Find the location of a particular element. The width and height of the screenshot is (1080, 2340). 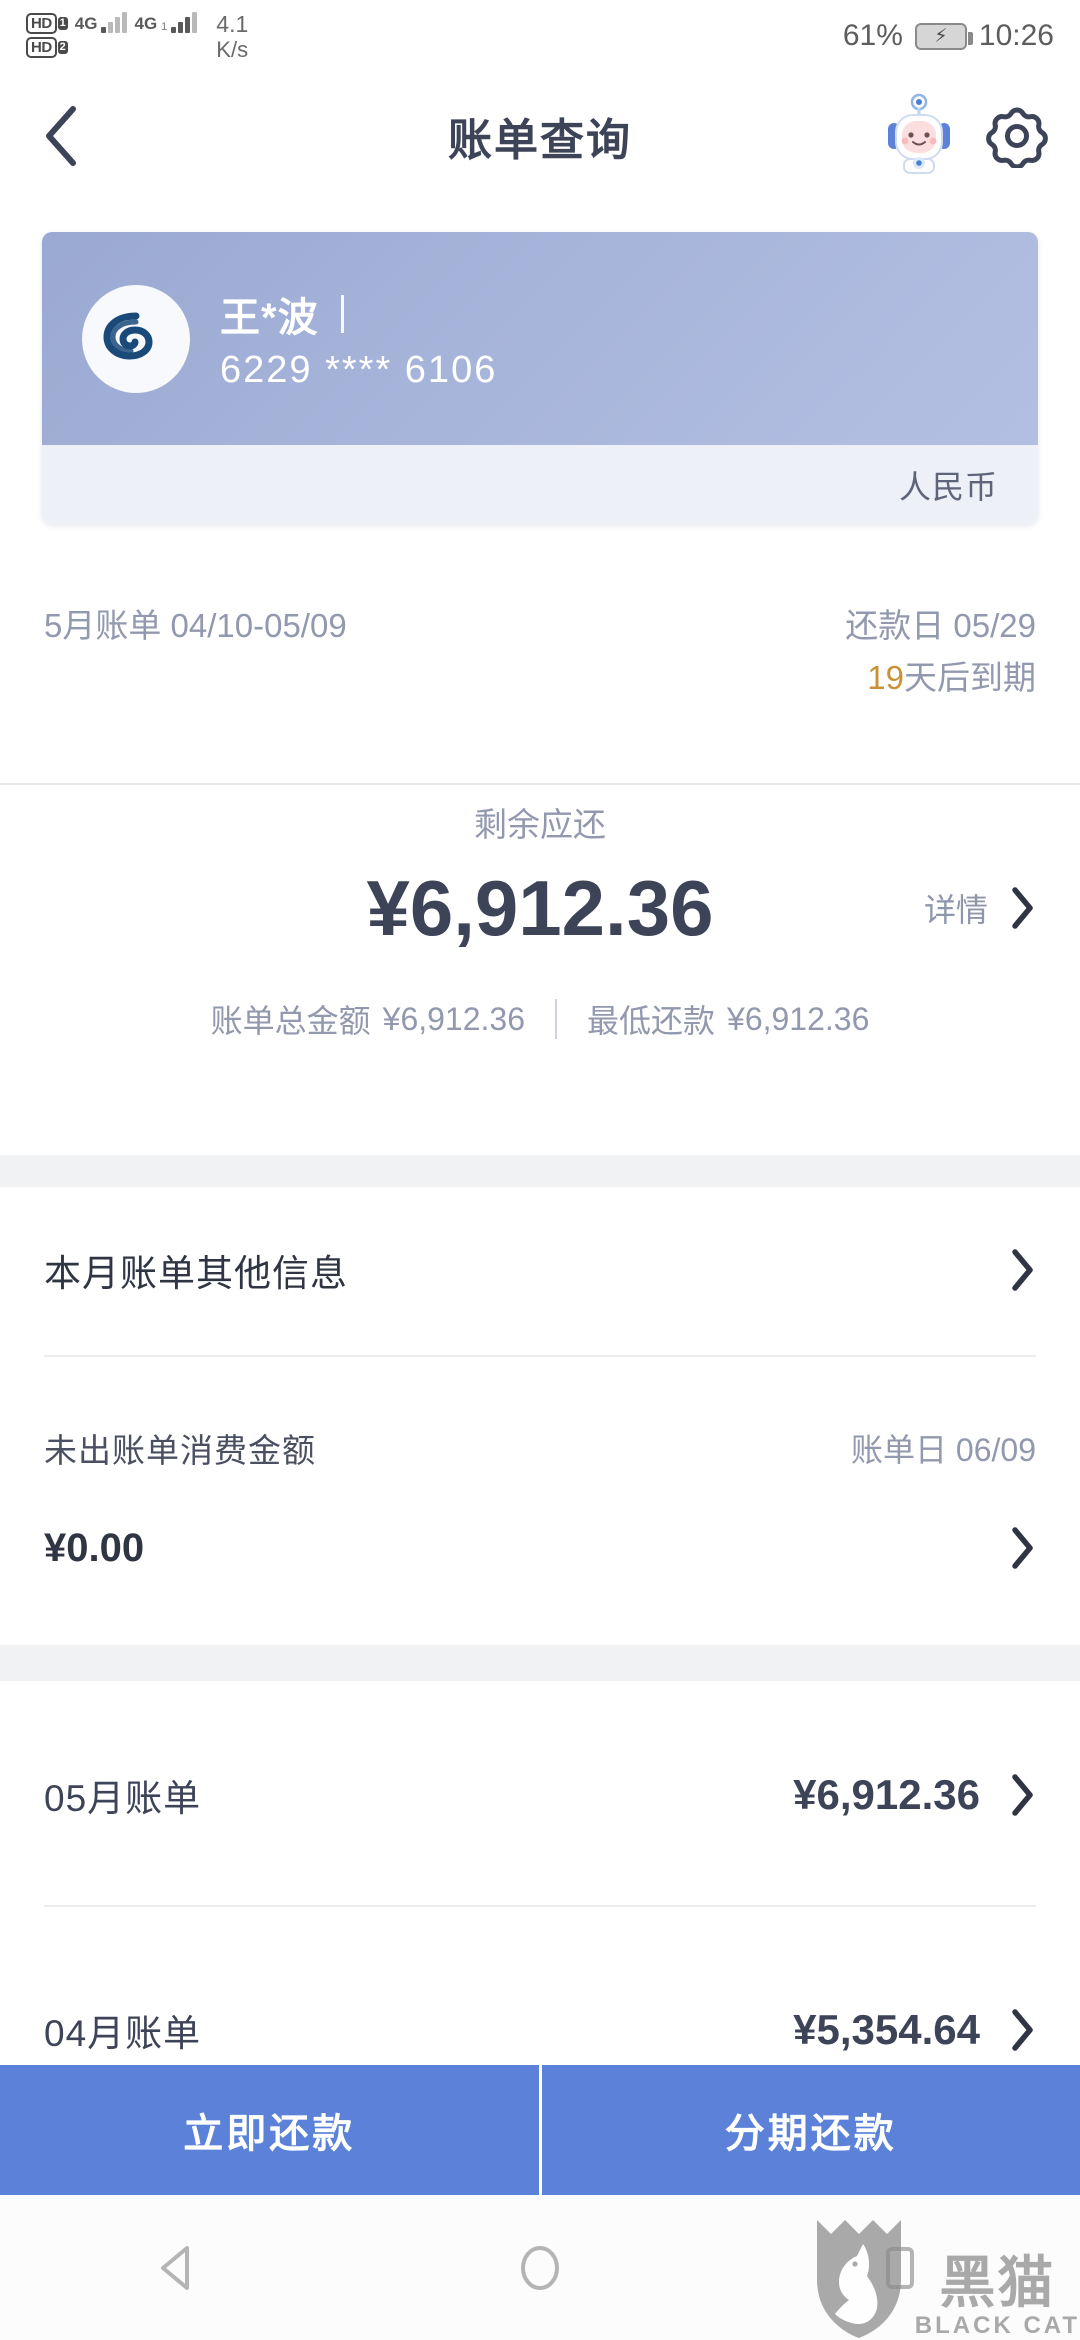

back-button is located at coordinates (61, 136).